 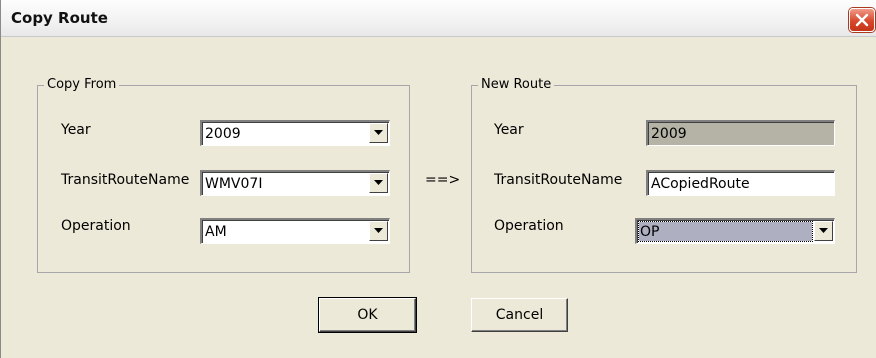 I want to click on copy-from-operation-select: AM, so click(x=295, y=231).